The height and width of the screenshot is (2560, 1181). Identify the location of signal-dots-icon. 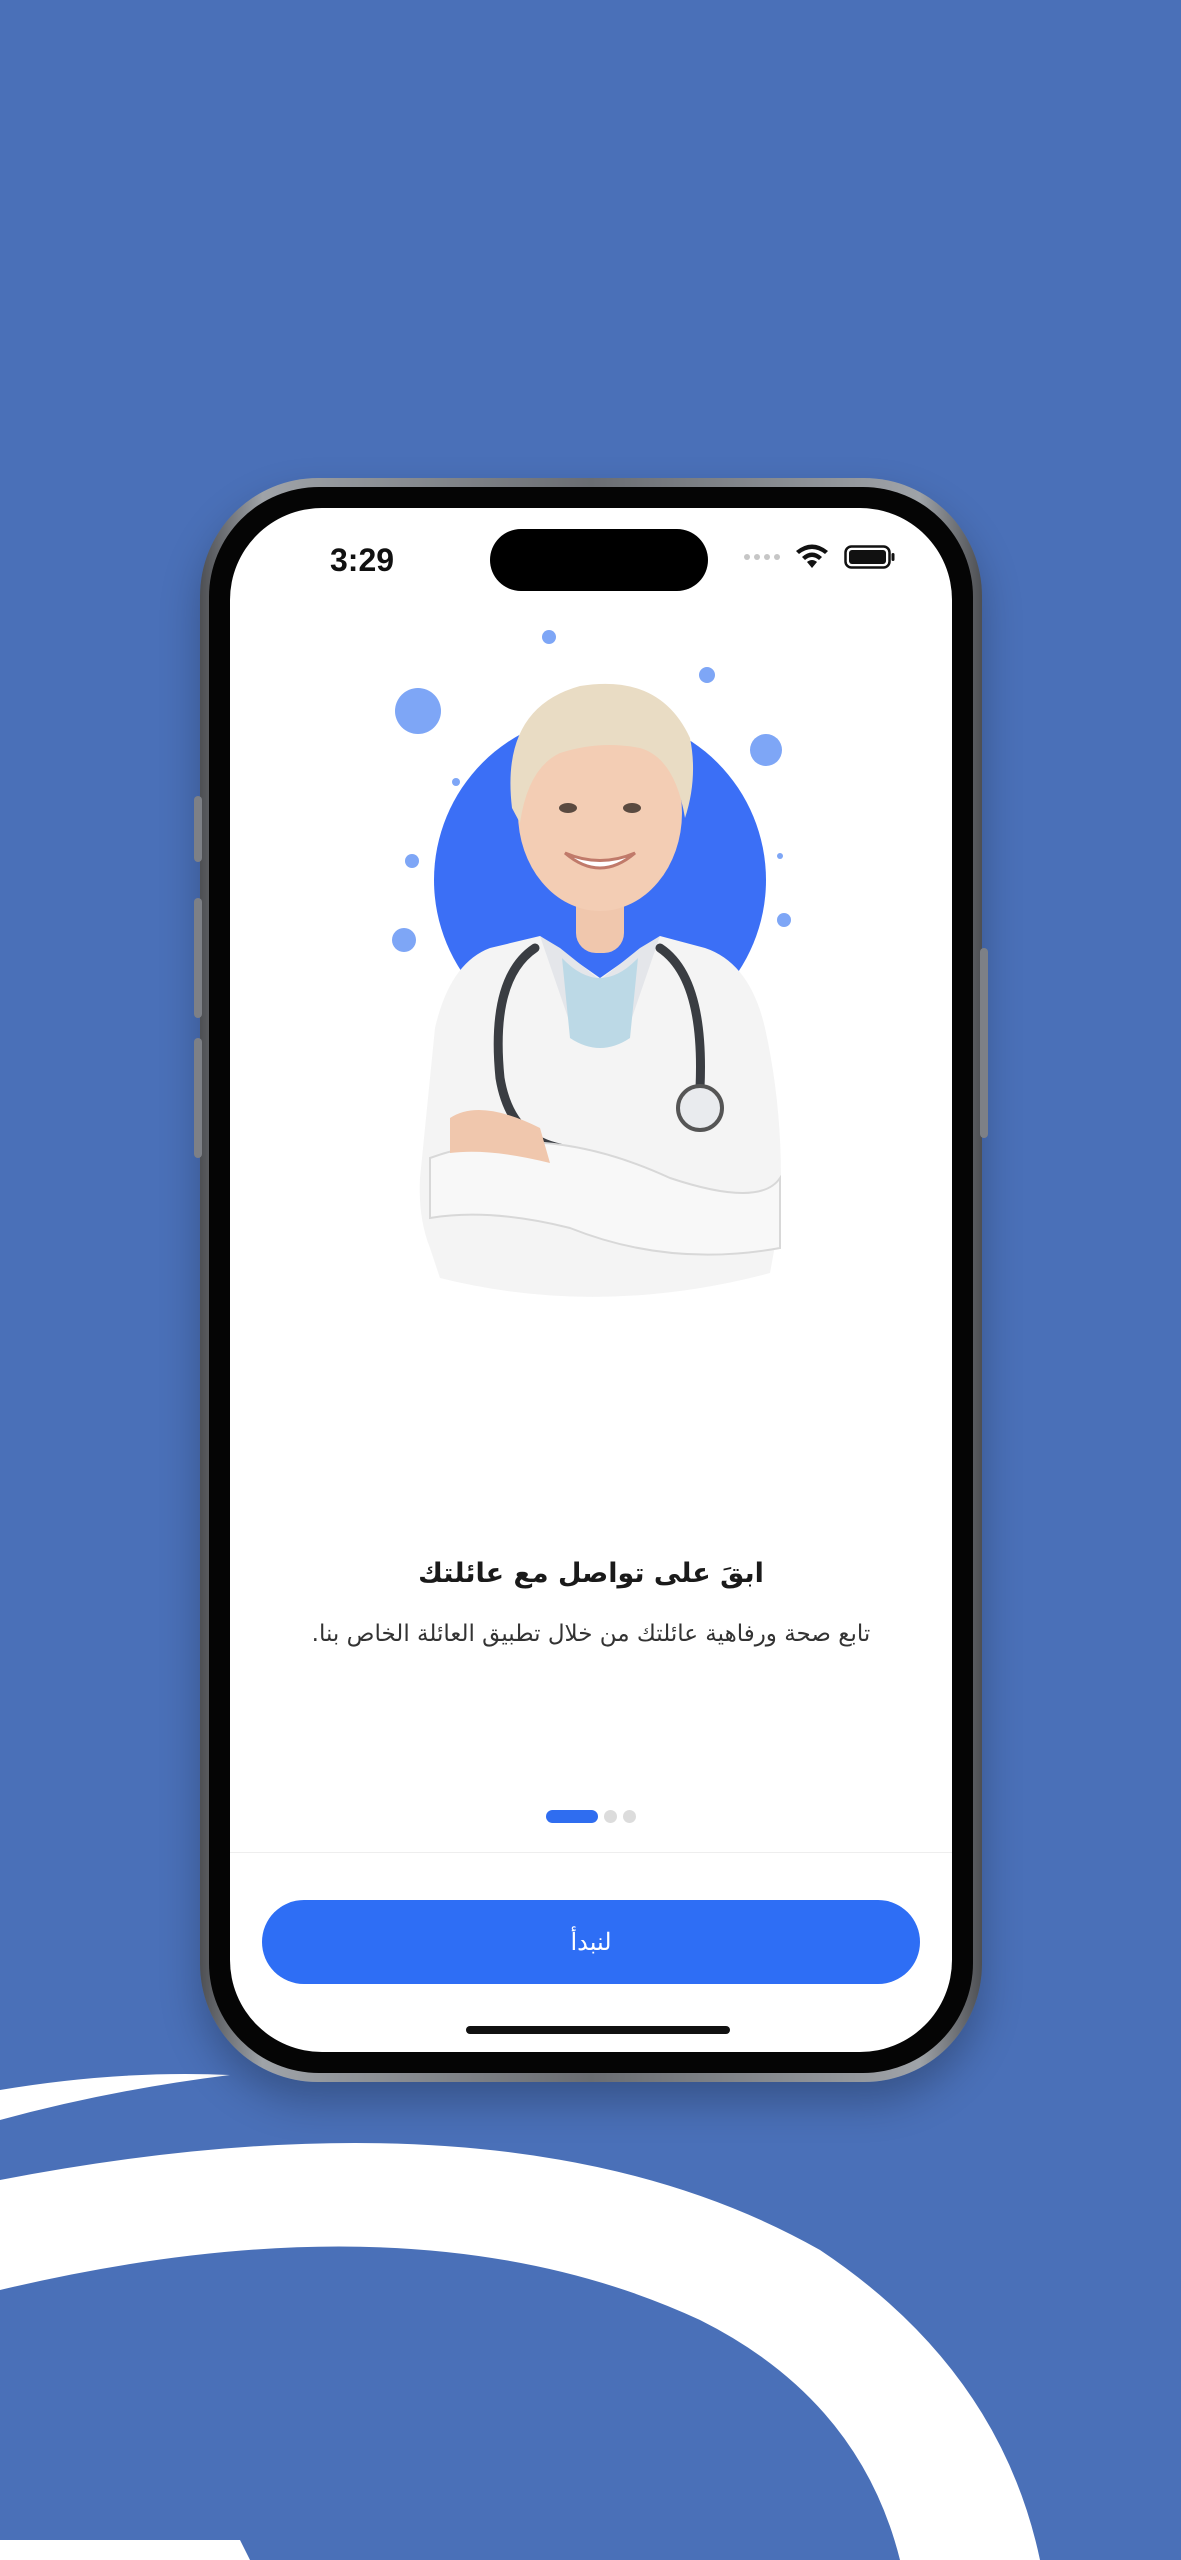
(762, 557).